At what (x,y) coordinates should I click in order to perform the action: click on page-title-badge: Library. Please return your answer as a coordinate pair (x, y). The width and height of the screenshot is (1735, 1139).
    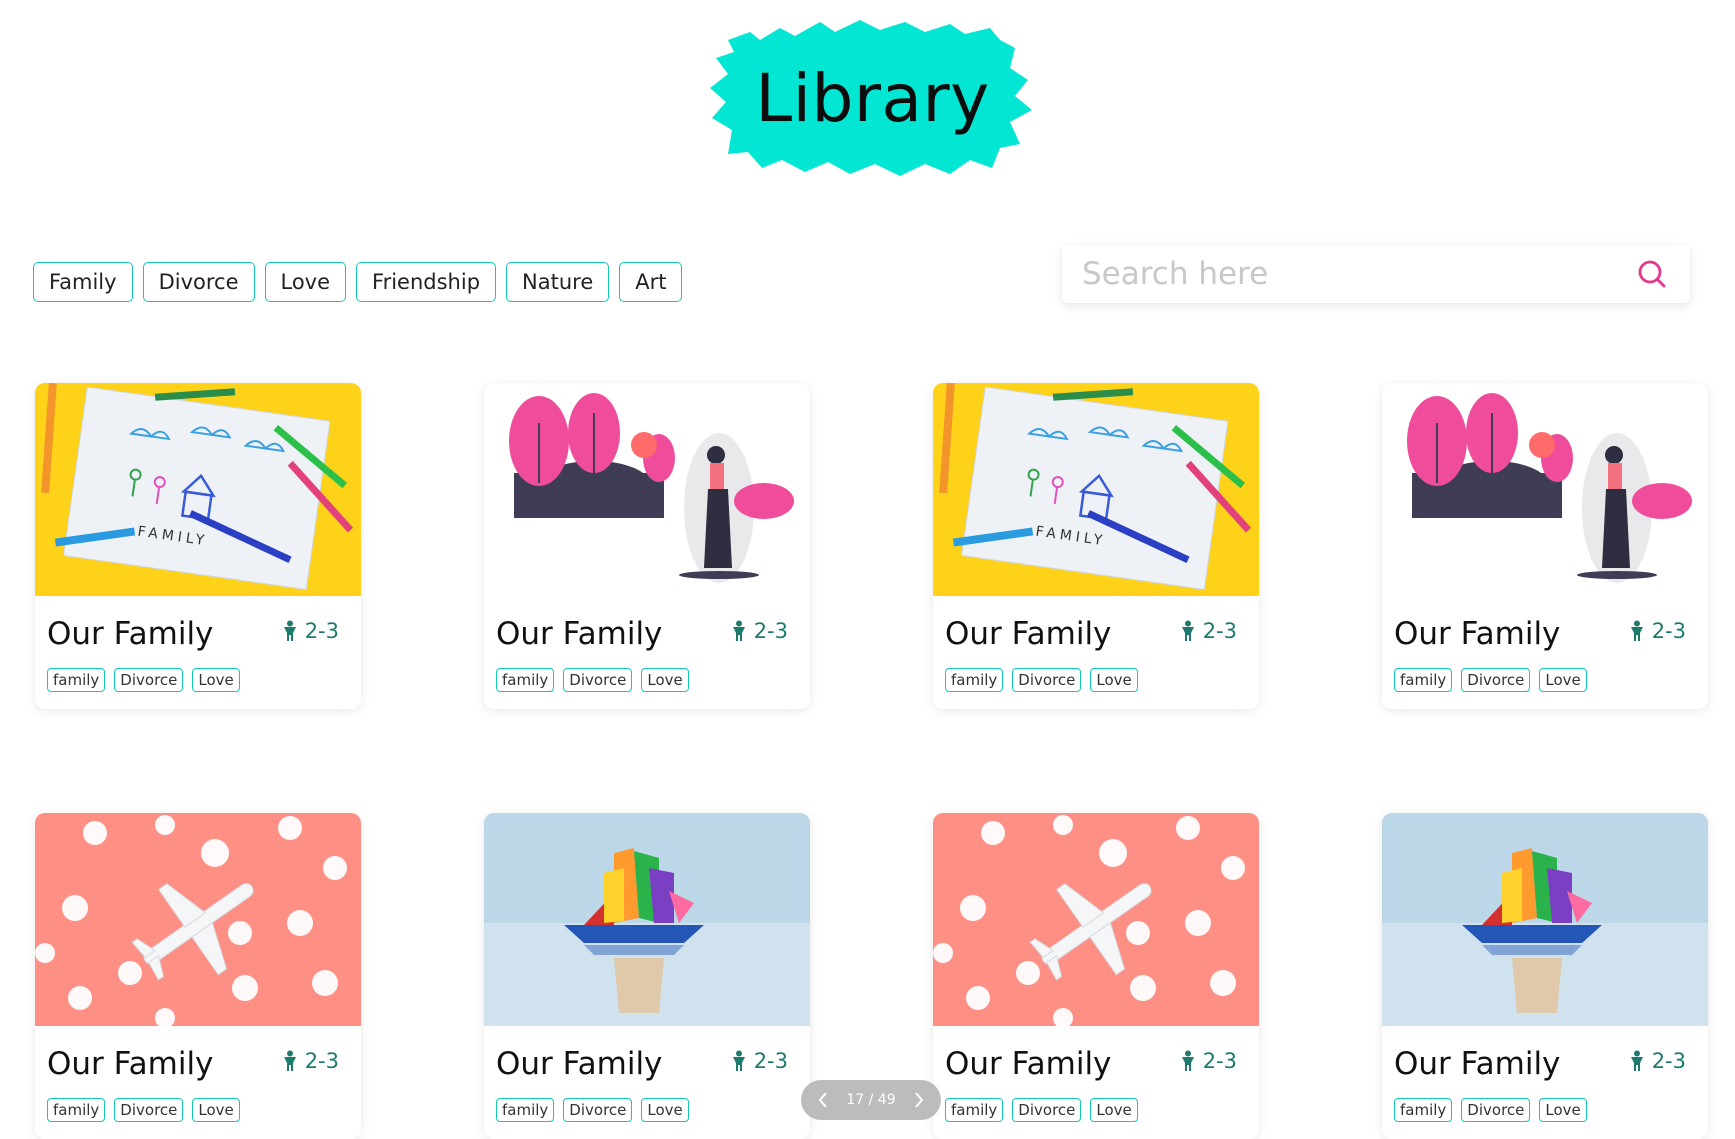
    Looking at the image, I should click on (872, 98).